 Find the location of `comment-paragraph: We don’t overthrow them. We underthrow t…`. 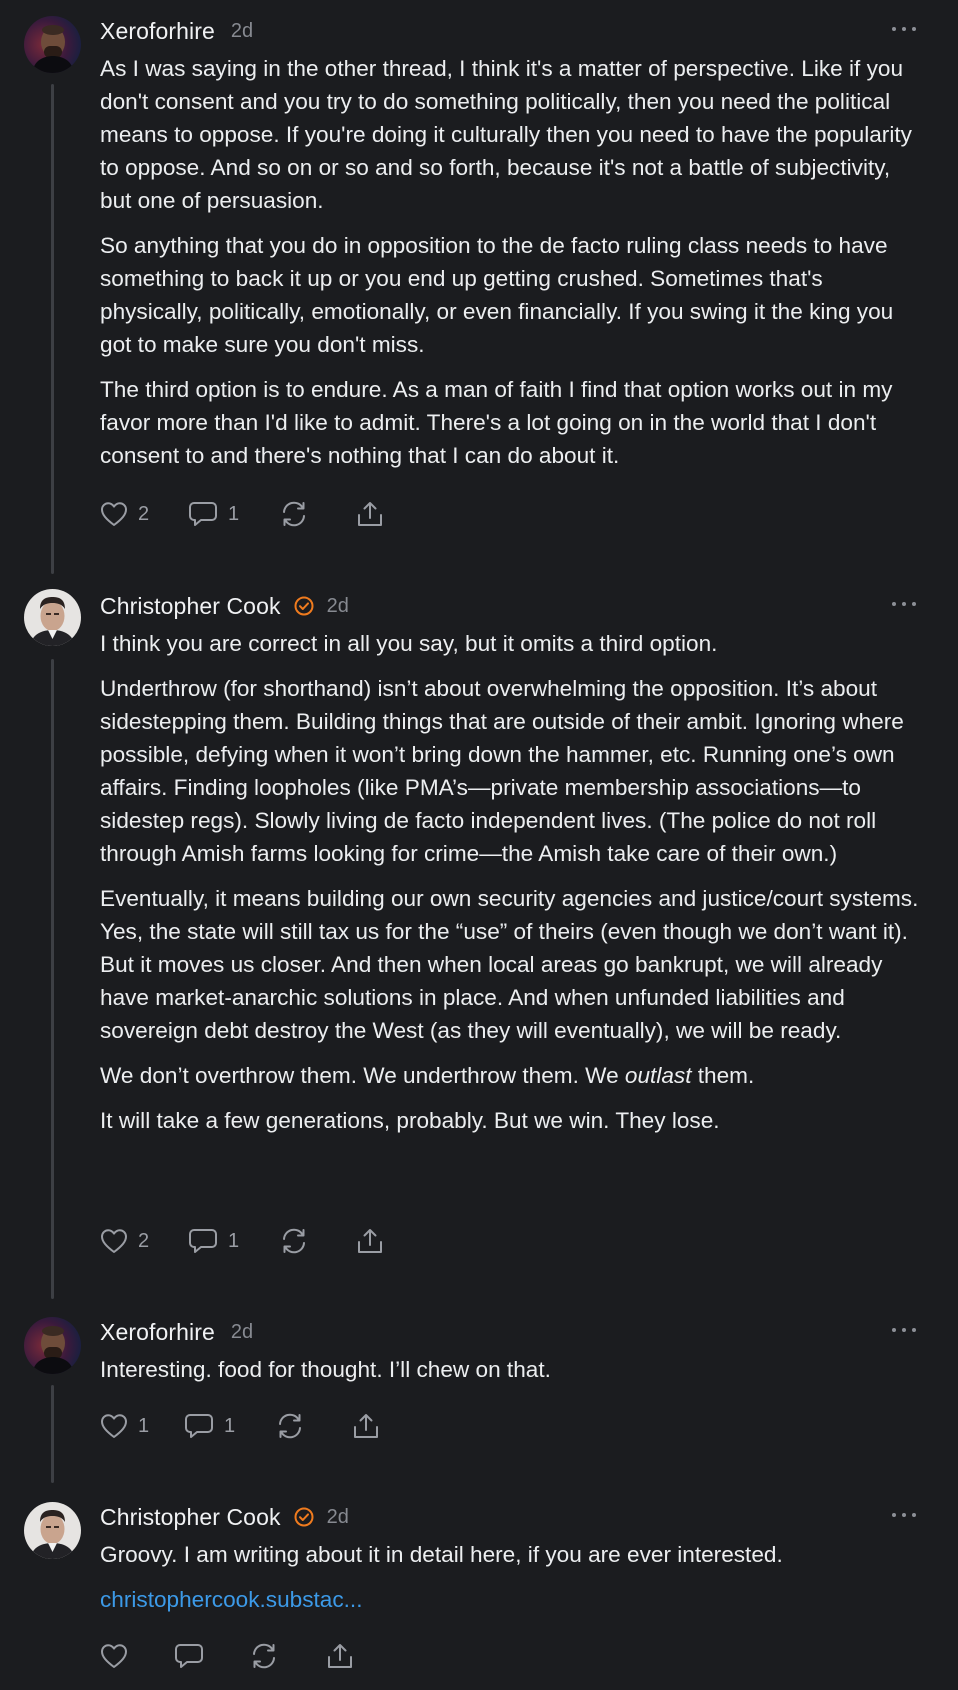

comment-paragraph: We don’t overthrow them. We underthrow t… is located at coordinates (510, 1075).